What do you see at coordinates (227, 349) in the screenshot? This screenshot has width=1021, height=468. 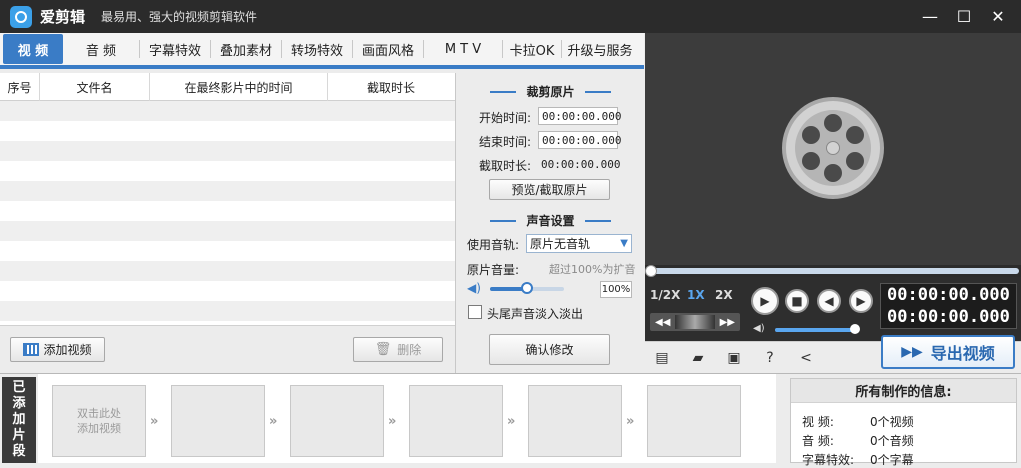 I see `clip-list-footer: 添加视频 🗑 删除` at bounding box center [227, 349].